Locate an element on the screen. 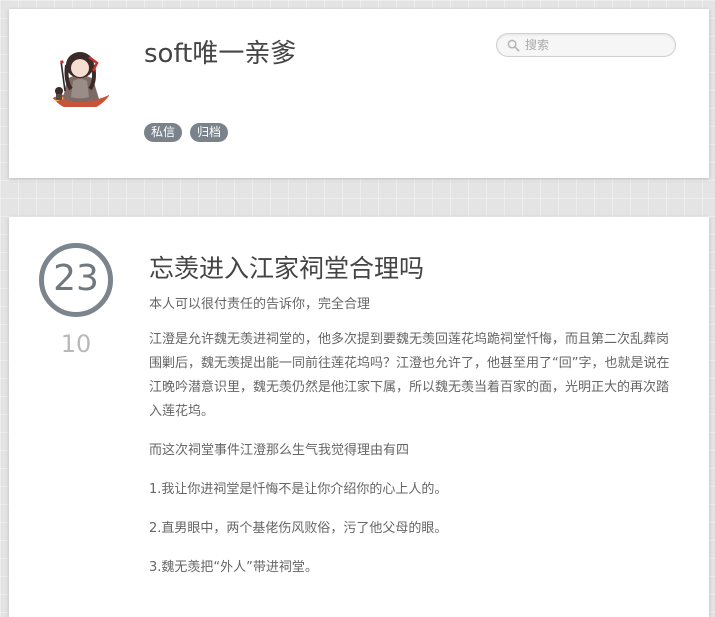 The width and height of the screenshot is (715, 617). avatar-illustration is located at coordinates (80, 76).